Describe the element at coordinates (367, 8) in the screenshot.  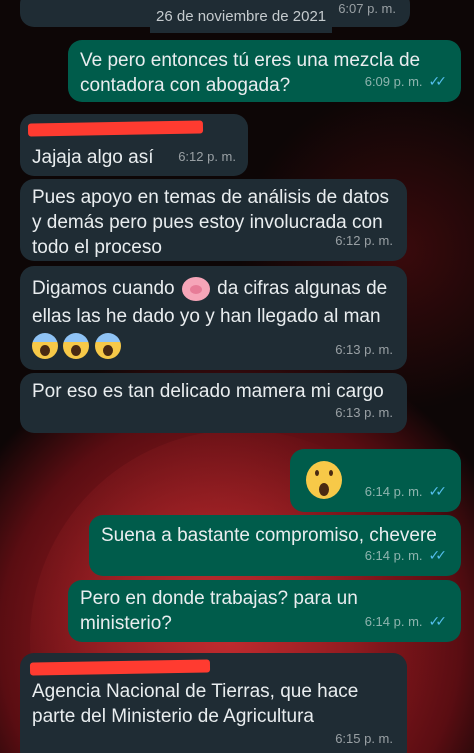
I see `message-time: 6:07 p. m.` at that location.